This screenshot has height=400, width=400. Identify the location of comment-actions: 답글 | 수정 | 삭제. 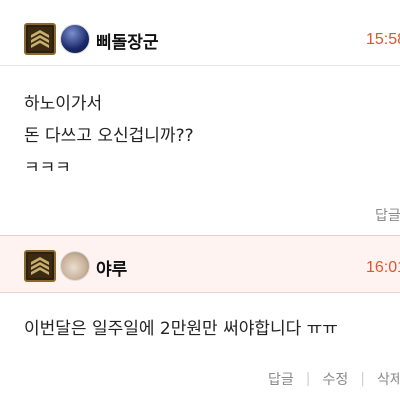
(334, 379).